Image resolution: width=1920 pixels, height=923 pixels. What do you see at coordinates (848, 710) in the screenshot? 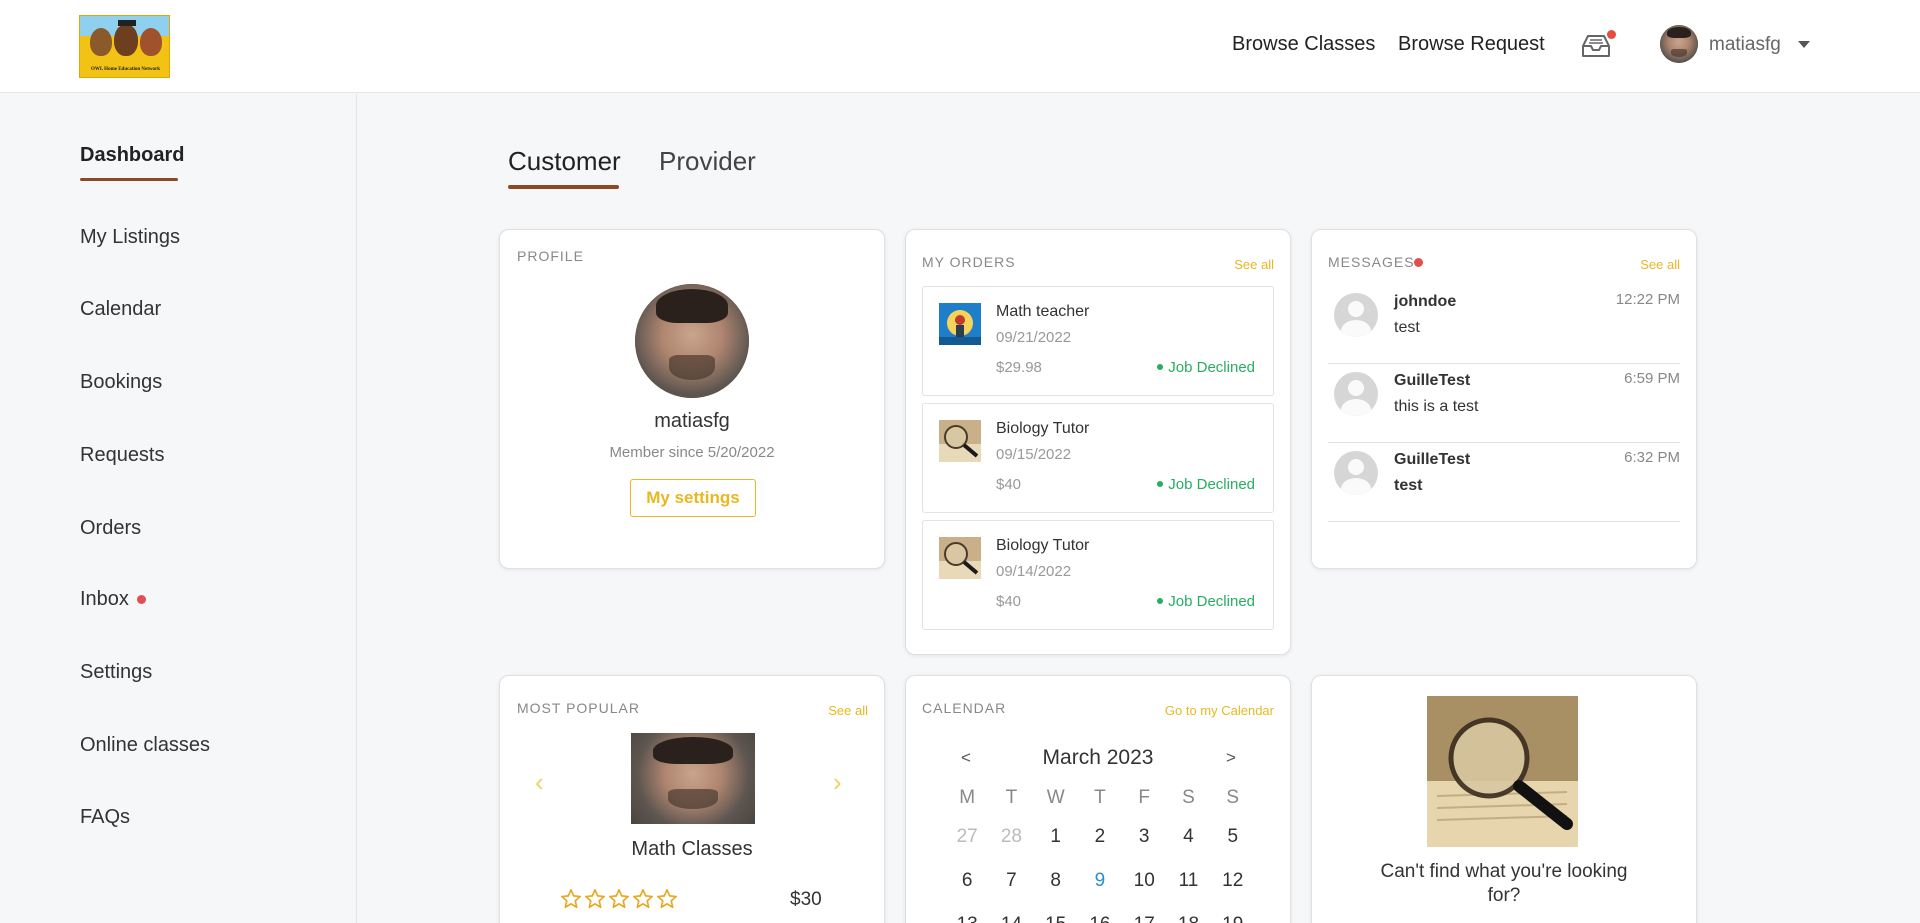
I see `popular-see-all-link: See all` at bounding box center [848, 710].